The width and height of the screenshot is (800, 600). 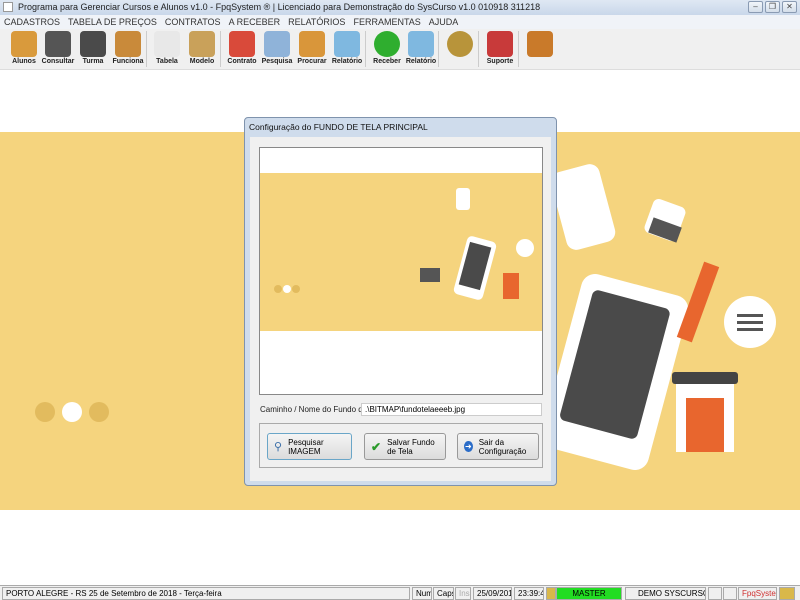 I want to click on toolbar-label: Modelo, so click(x=202, y=61).